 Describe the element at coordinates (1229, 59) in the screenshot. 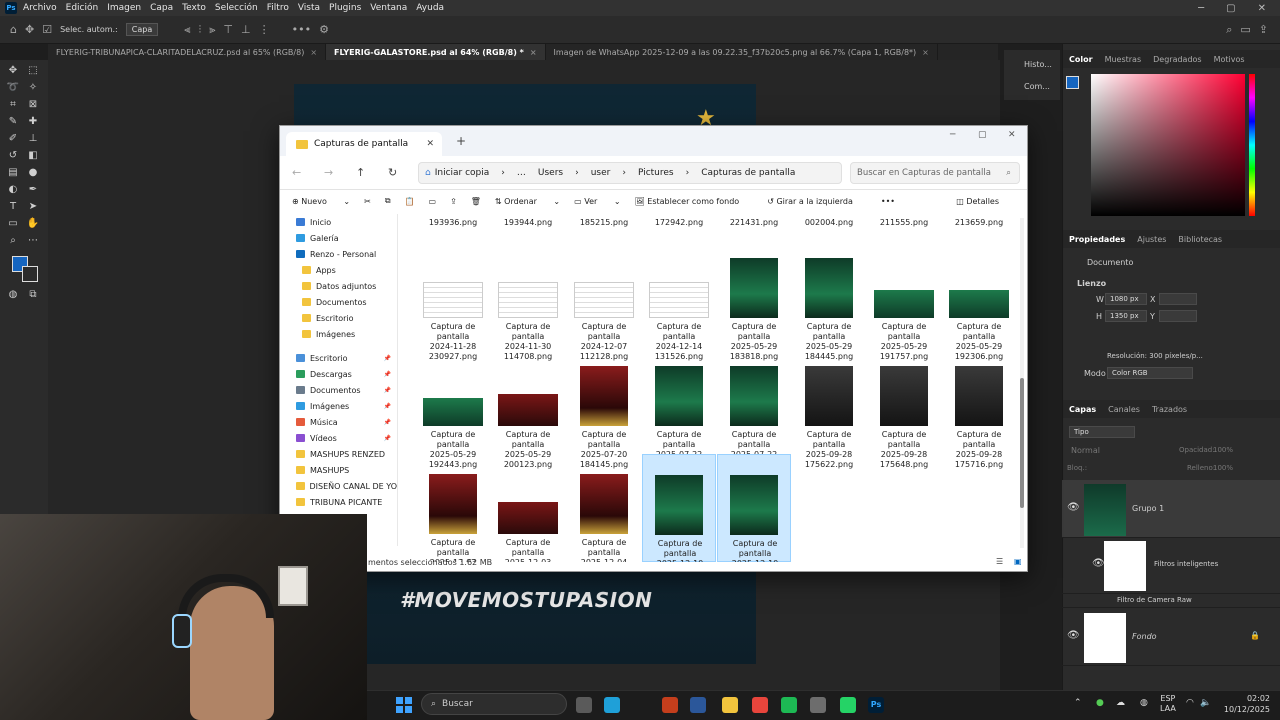

I see `tab-patterns: Motivos` at that location.